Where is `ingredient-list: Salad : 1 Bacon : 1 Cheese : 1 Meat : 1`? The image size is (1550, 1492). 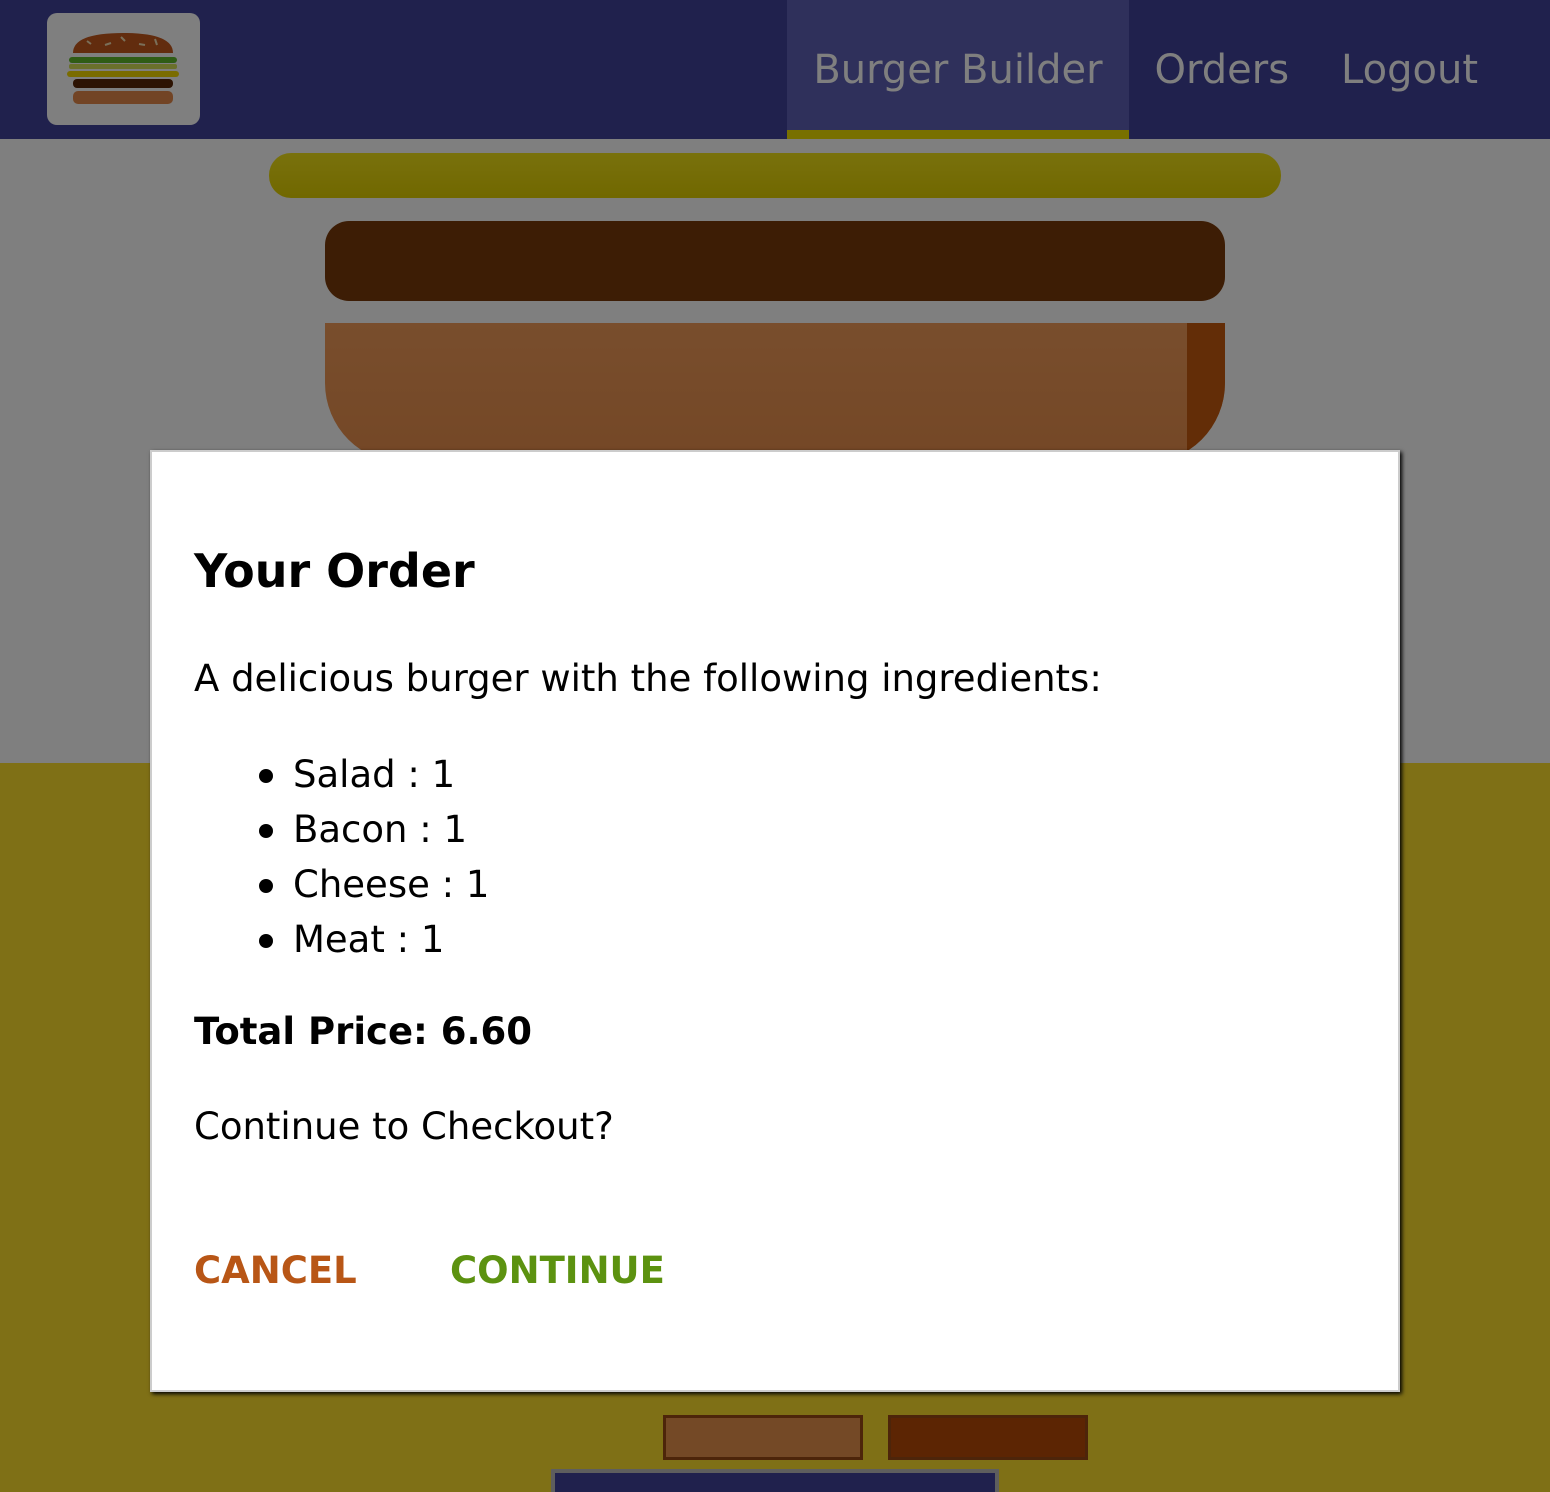 ingredient-list: Salad : 1 Bacon : 1 Cheese : 1 Meat : 1 is located at coordinates (374, 857).